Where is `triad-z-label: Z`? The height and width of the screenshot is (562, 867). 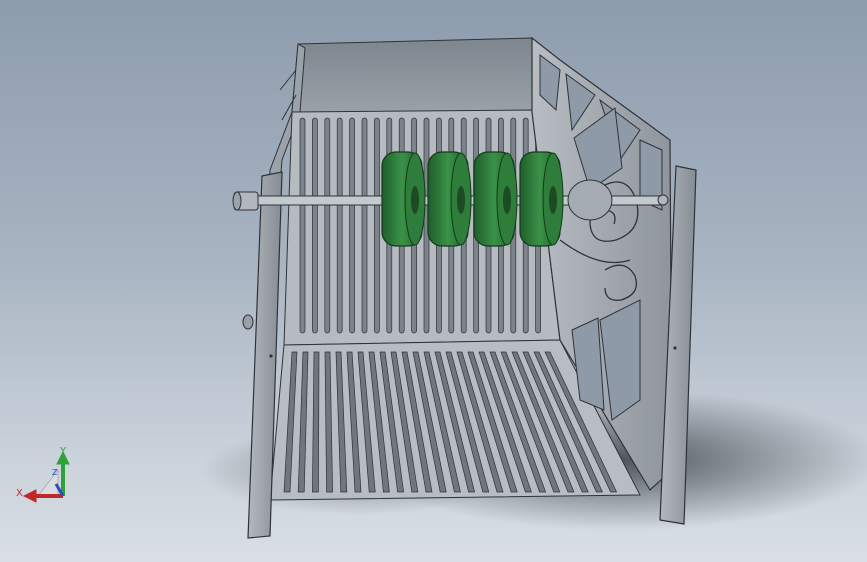
triad-z-label: Z is located at coordinates (55, 472).